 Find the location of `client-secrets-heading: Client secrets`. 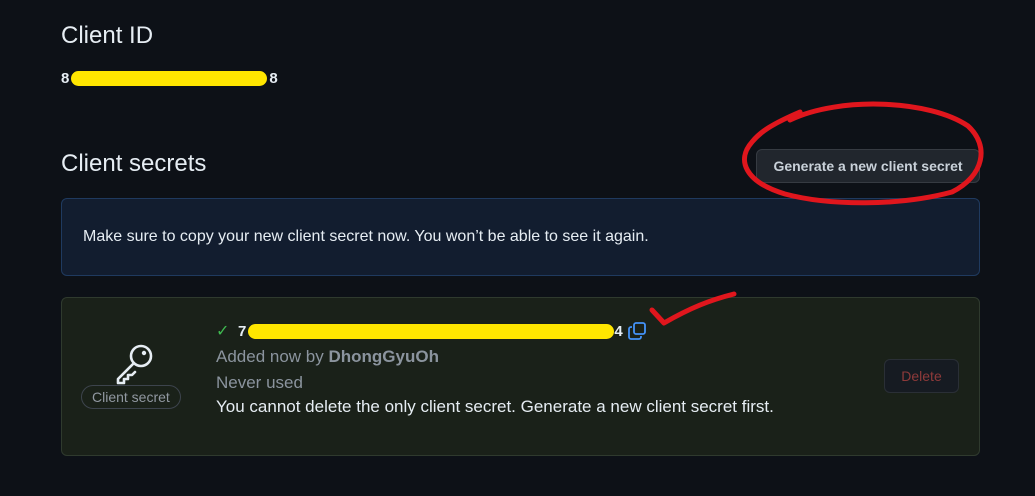

client-secrets-heading: Client secrets is located at coordinates (134, 163).